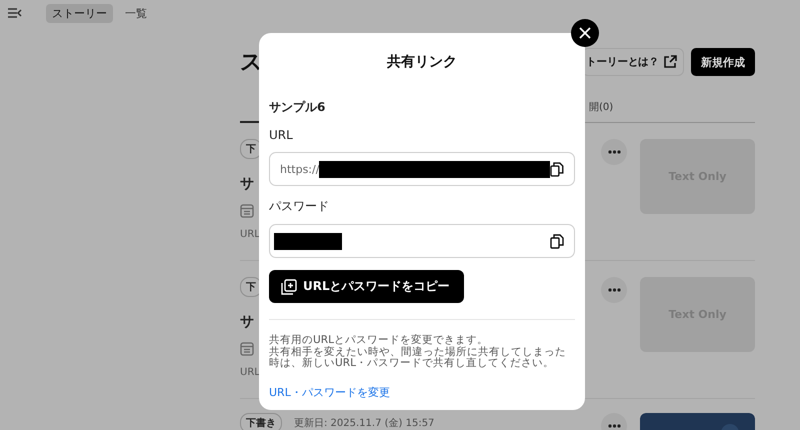 The image size is (800, 430). Describe the element at coordinates (281, 135) in the screenshot. I see `field-label: URL` at that location.